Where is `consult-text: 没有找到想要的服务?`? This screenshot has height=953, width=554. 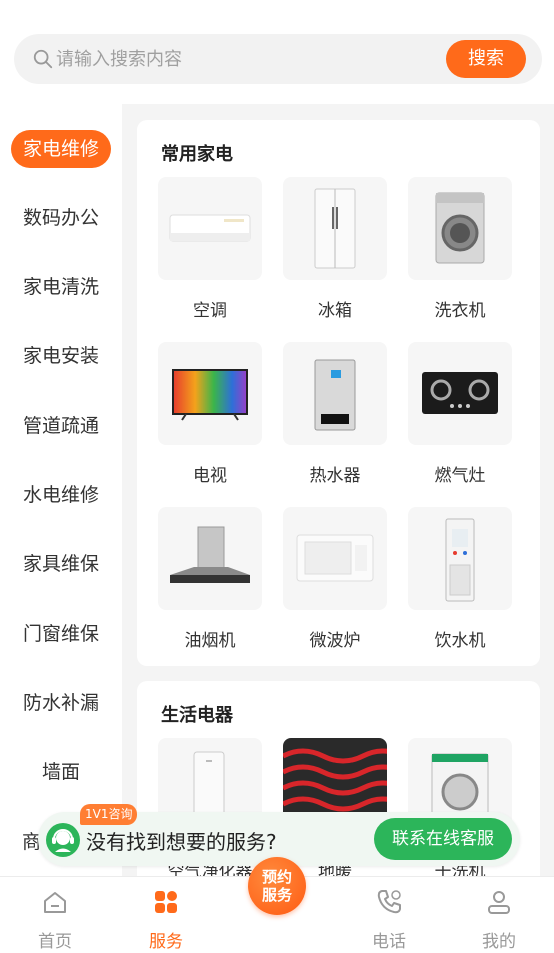 consult-text: 没有找到想要的服务? is located at coordinates (181, 842).